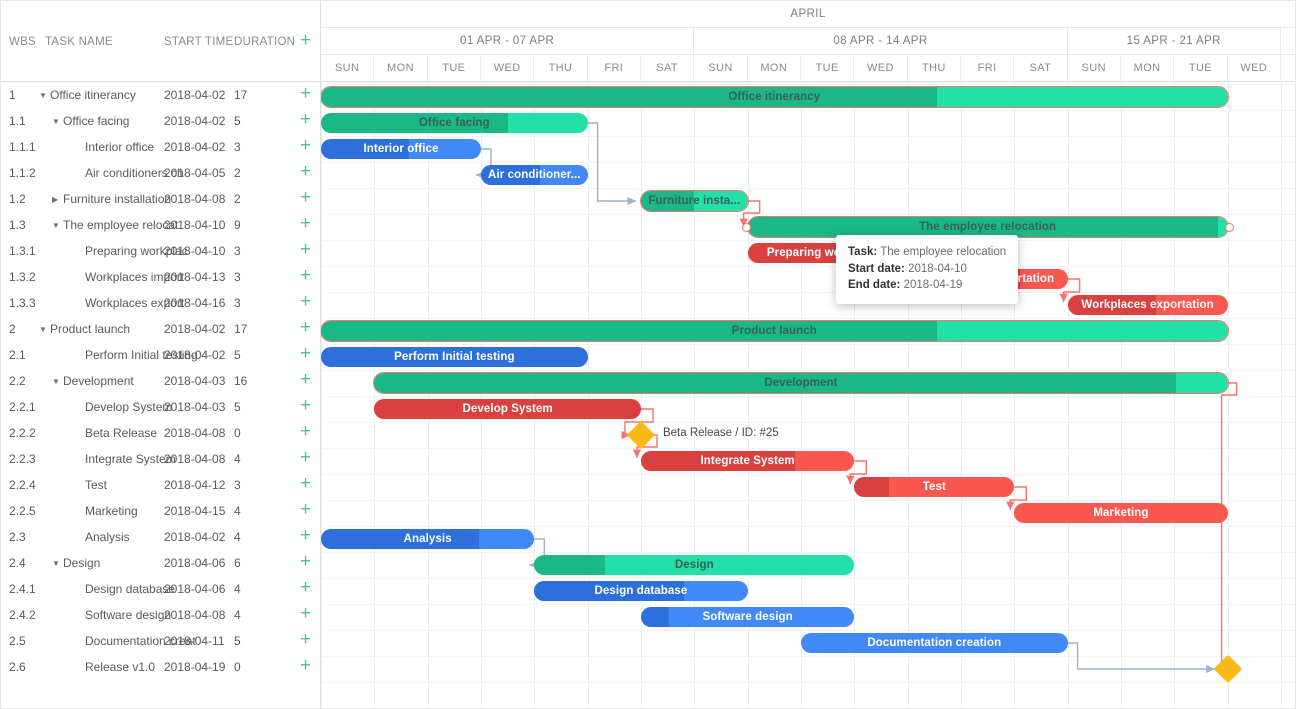  I want to click on task-row: 1Office itinerancy2018-04-0217+, so click(160, 95).